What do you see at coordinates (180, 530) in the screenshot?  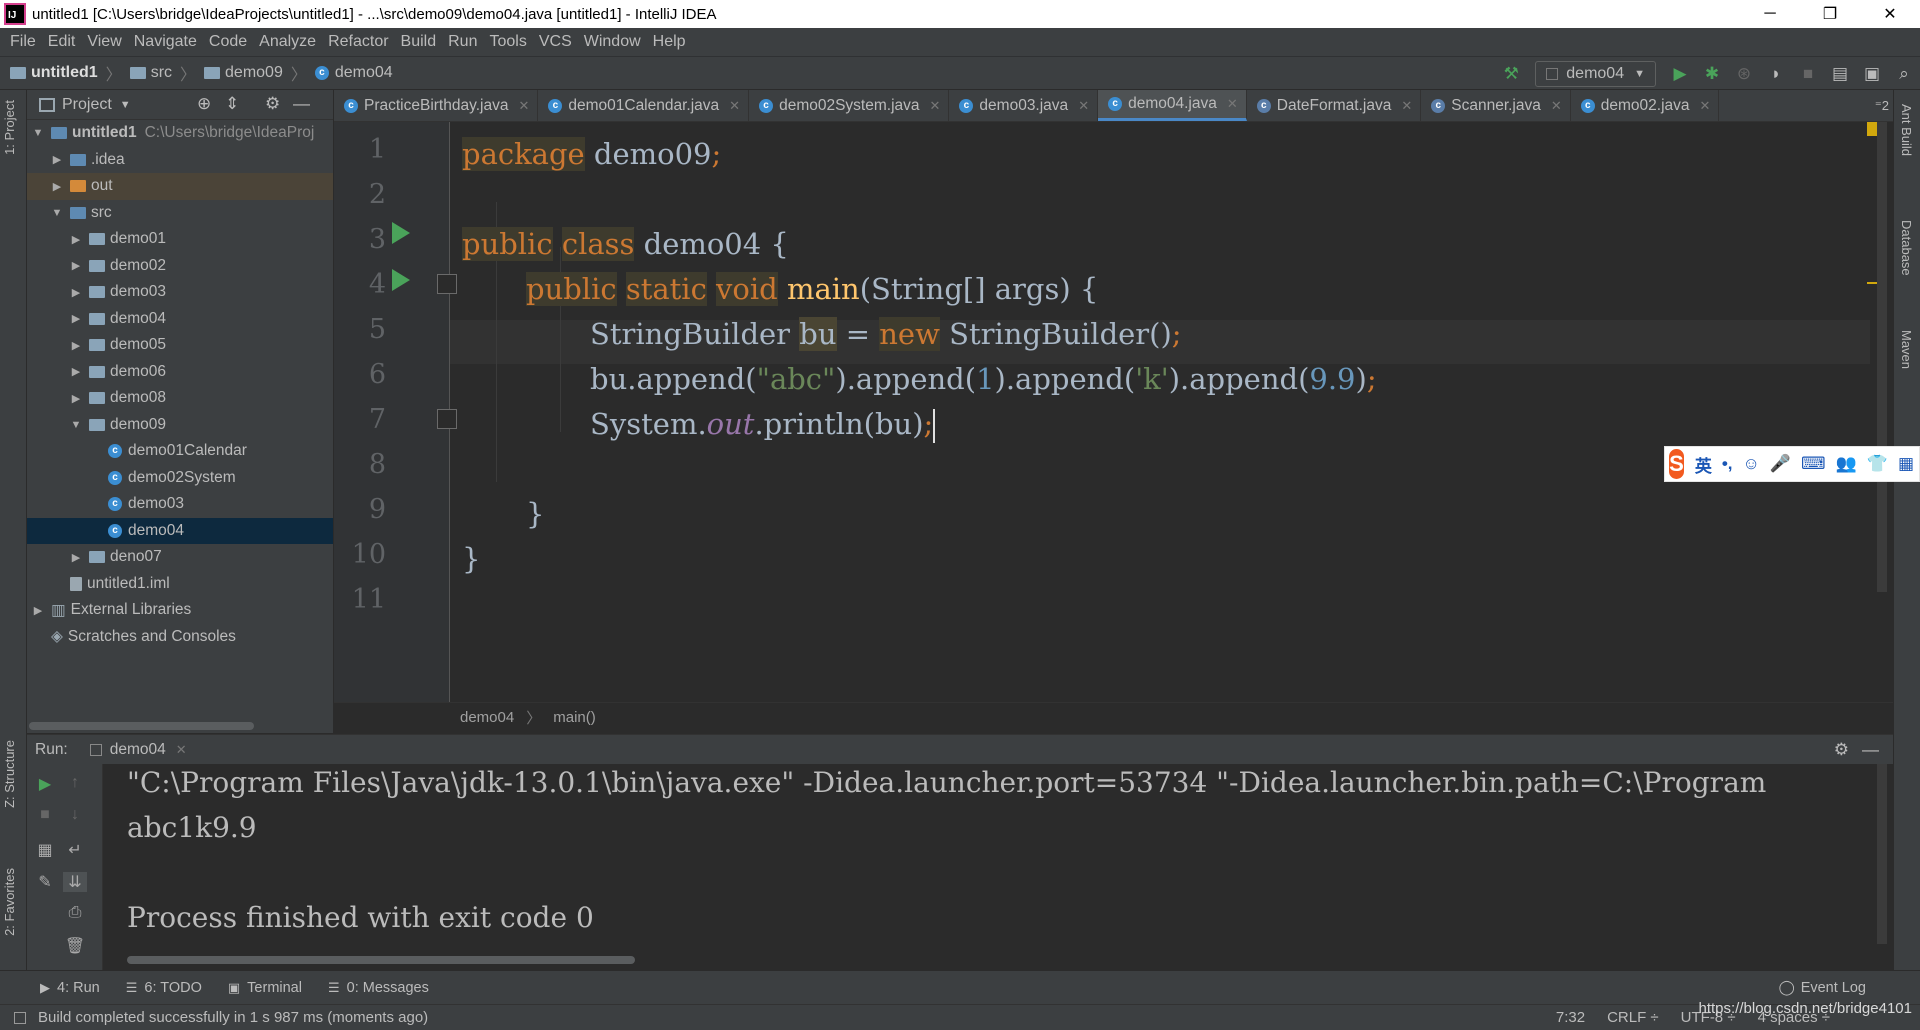 I see `tree-item: c demo04` at bounding box center [180, 530].